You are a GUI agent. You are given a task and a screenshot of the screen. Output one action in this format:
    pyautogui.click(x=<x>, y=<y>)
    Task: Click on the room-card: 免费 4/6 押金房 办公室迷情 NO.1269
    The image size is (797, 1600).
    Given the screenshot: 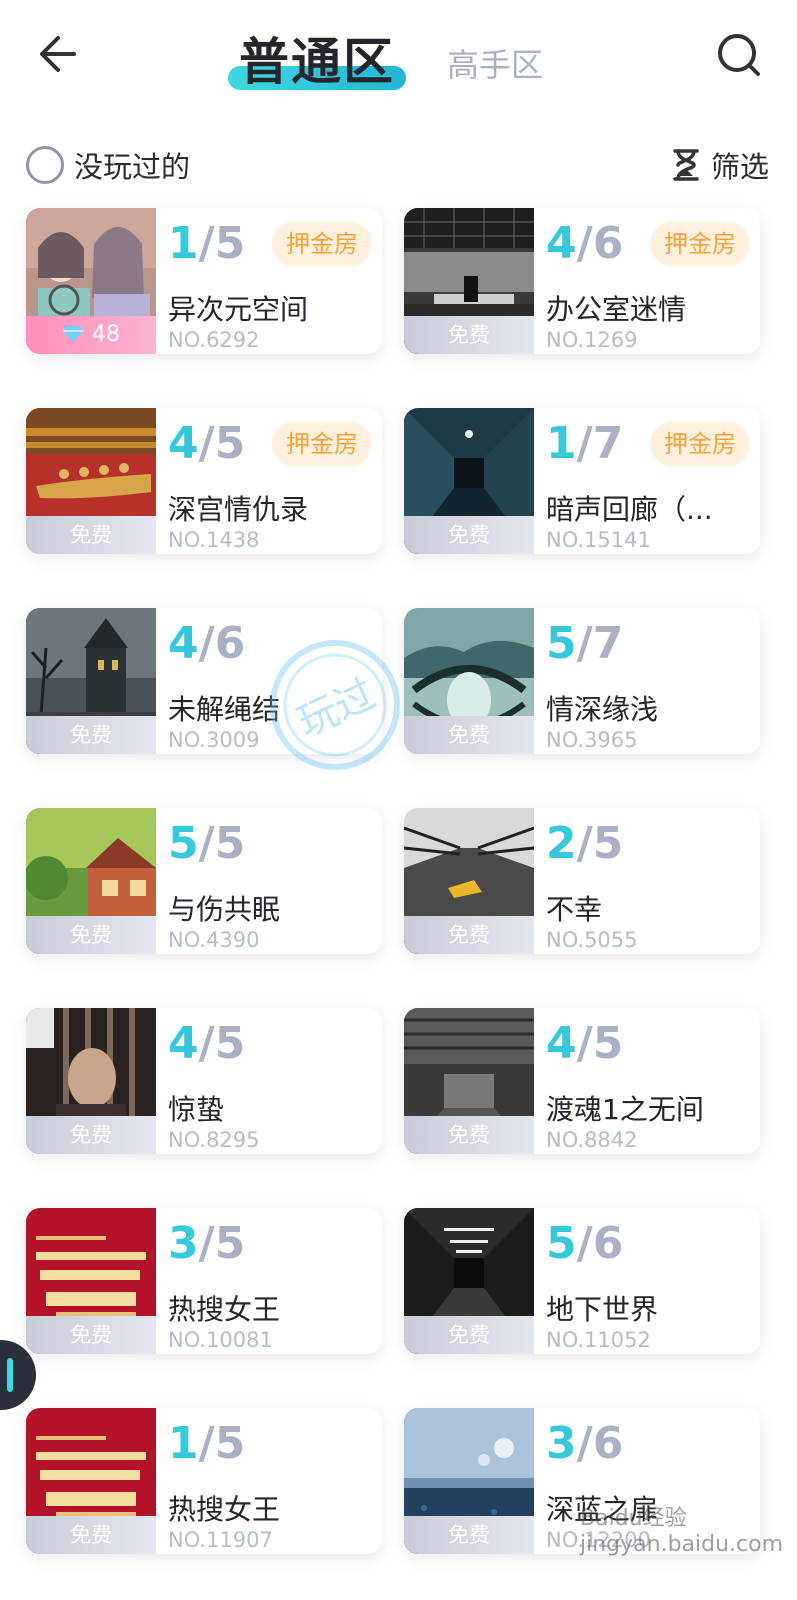 What is the action you would take?
    pyautogui.click(x=582, y=281)
    